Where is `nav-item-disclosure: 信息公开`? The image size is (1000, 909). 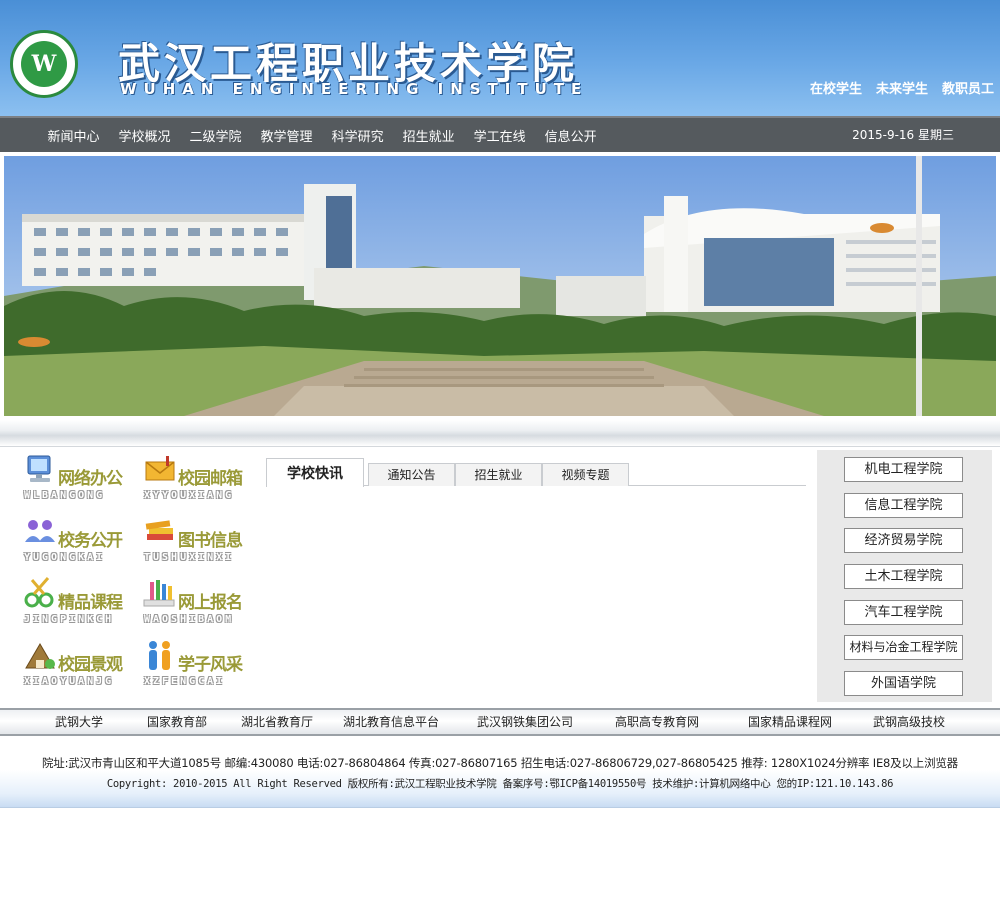
nav-item-disclosure: 信息公开 is located at coordinates (570, 135).